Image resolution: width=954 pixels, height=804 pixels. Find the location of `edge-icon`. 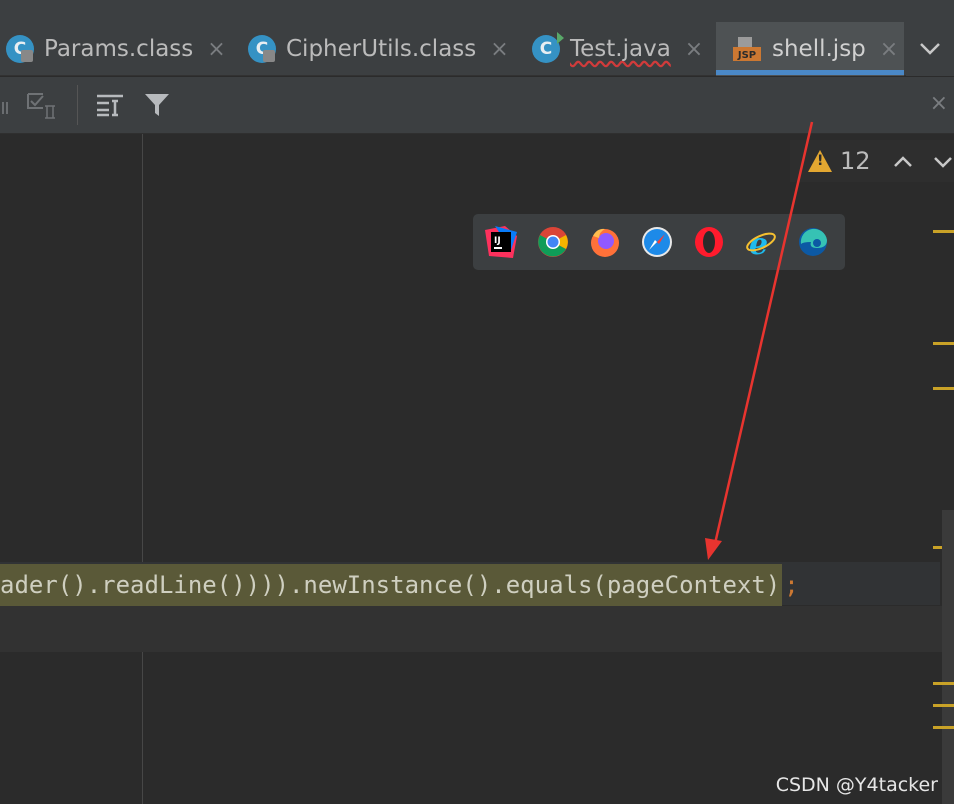

edge-icon is located at coordinates (813, 242).